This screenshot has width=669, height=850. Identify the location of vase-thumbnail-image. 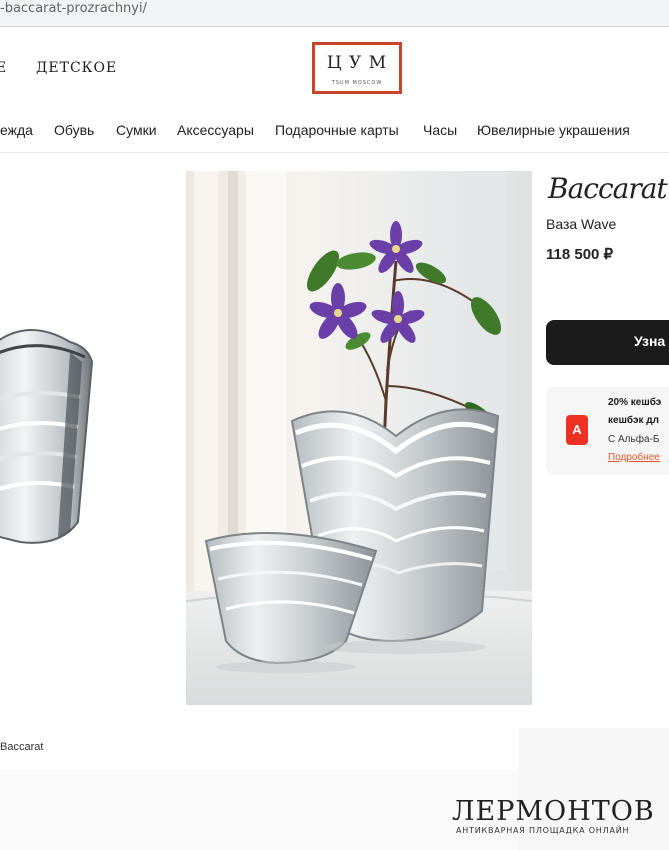
(47, 436).